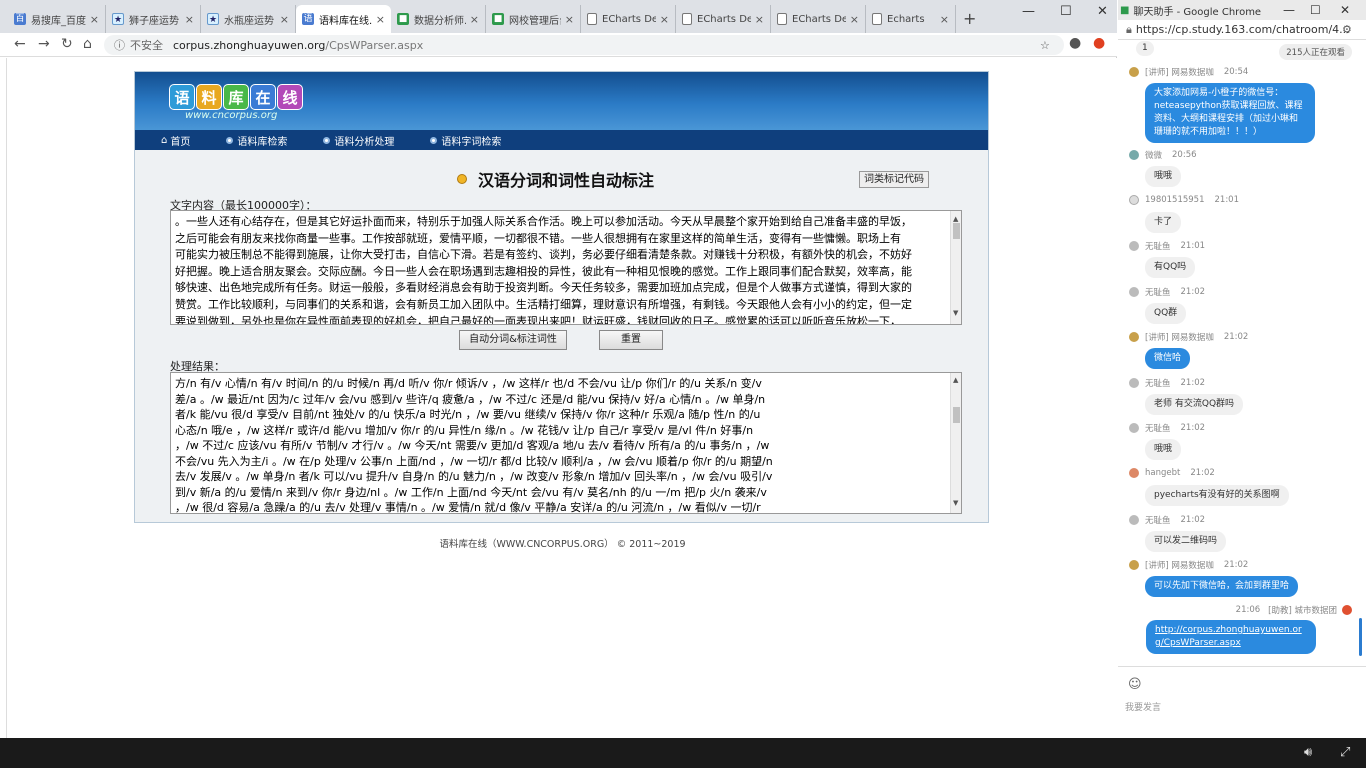 Image resolution: width=1366 pixels, height=768 pixels. I want to click on segment-tag-button: 自动分词&标注词性, so click(513, 340).